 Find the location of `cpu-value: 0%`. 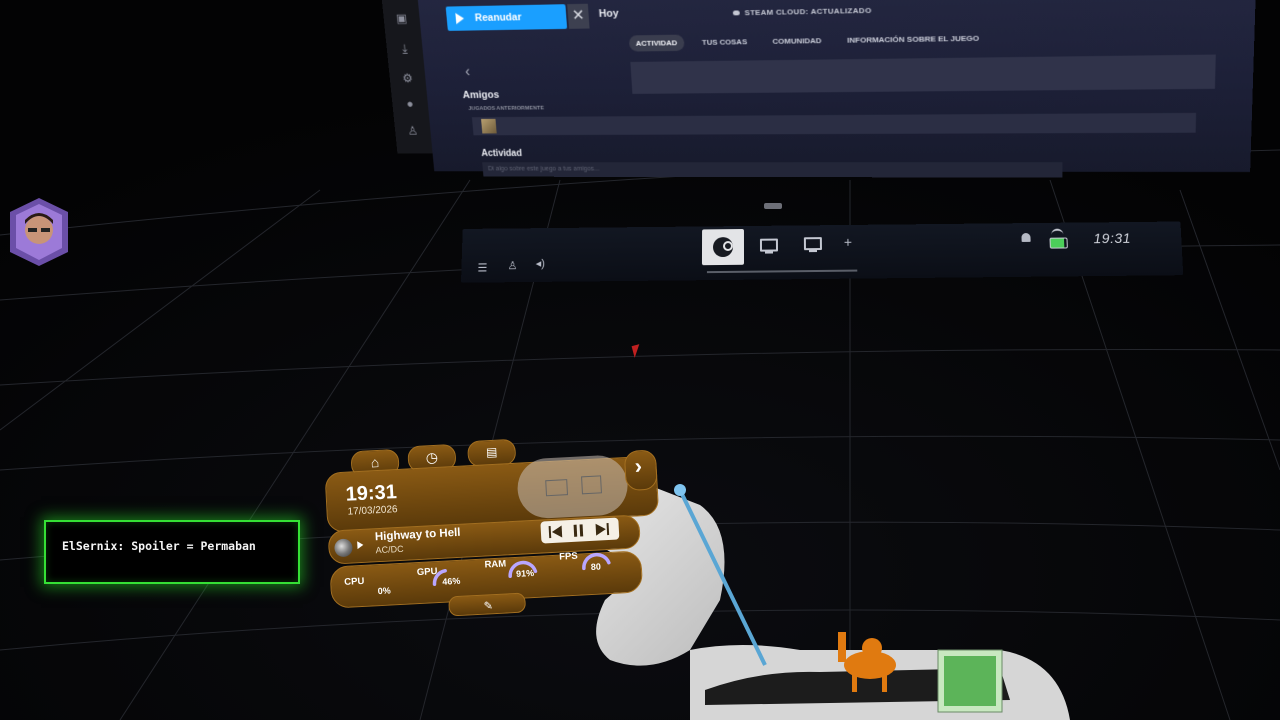

cpu-value: 0% is located at coordinates (385, 591).